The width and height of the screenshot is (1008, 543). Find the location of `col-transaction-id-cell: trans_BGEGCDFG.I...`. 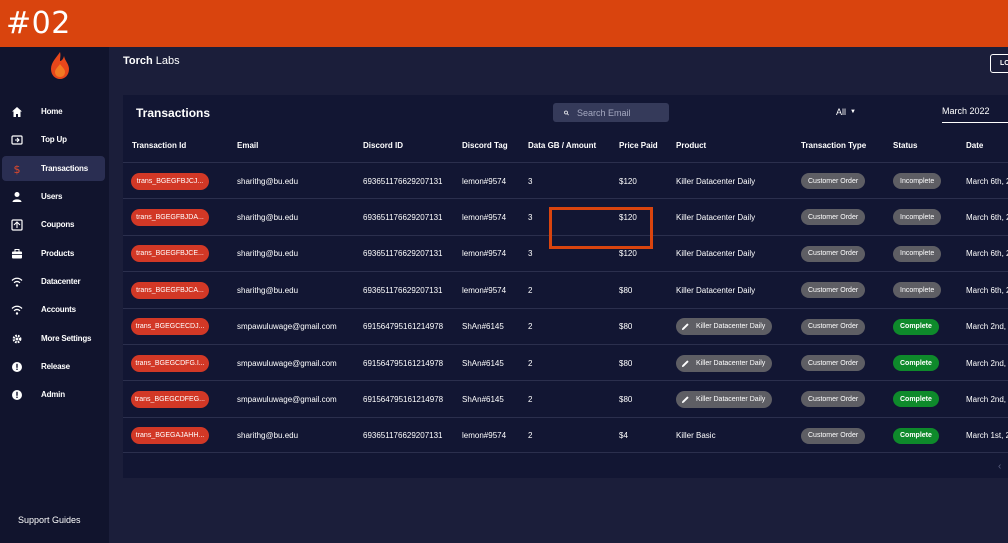

col-transaction-id-cell: trans_BGEGCDFG.I... is located at coordinates (170, 363).